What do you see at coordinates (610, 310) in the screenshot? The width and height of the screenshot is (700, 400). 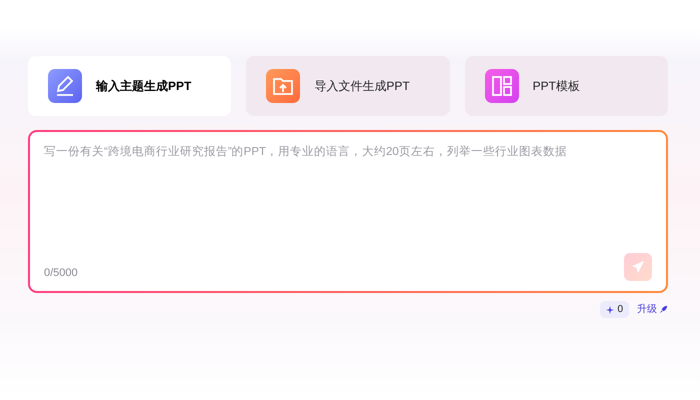 I see `sparkle-icon` at bounding box center [610, 310].